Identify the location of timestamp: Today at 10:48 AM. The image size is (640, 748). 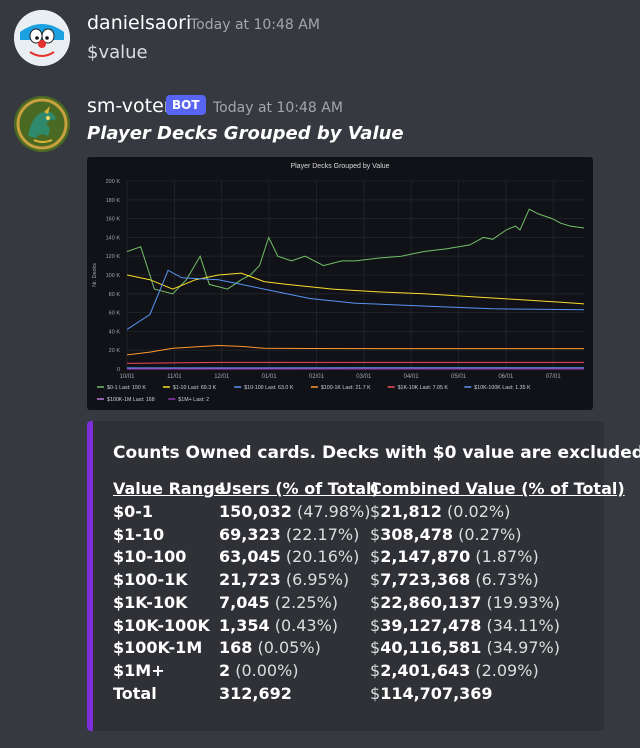
(278, 108).